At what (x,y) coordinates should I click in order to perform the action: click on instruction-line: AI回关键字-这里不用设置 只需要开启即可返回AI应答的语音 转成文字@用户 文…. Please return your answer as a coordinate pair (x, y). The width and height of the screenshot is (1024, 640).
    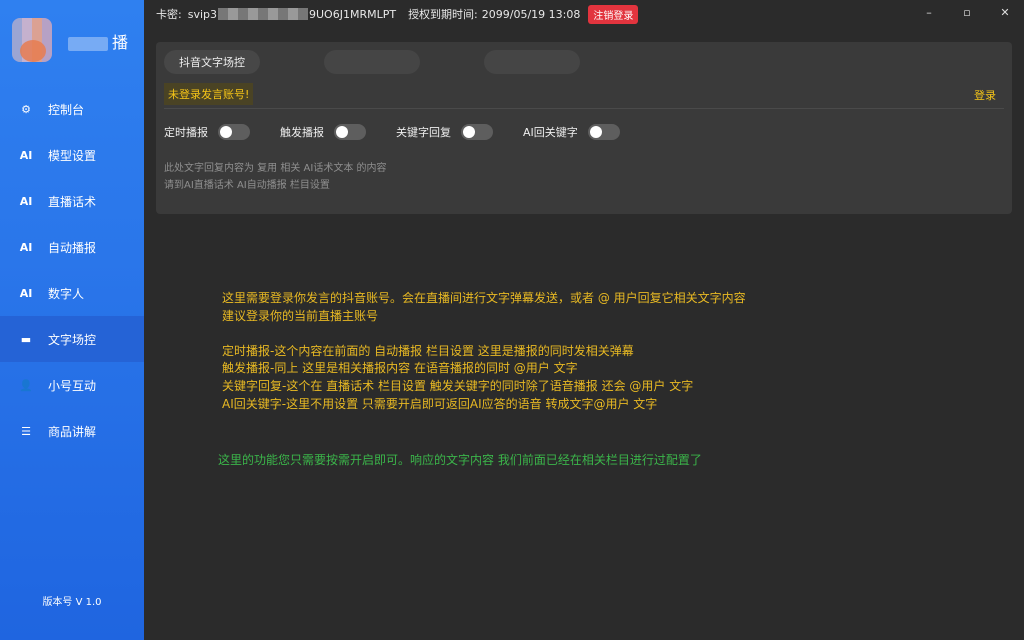
    Looking at the image, I should click on (440, 403).